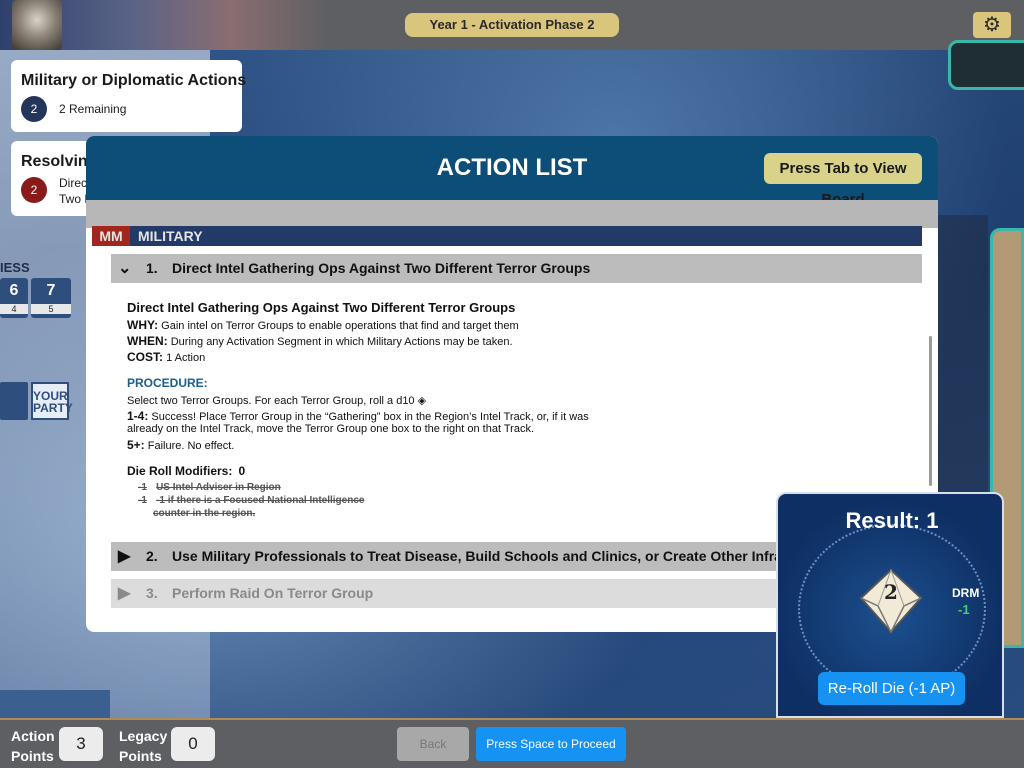 This screenshot has height=768, width=1024. I want to click on turn-indicator: Year 1 - Activation Phase 2, so click(512, 25).